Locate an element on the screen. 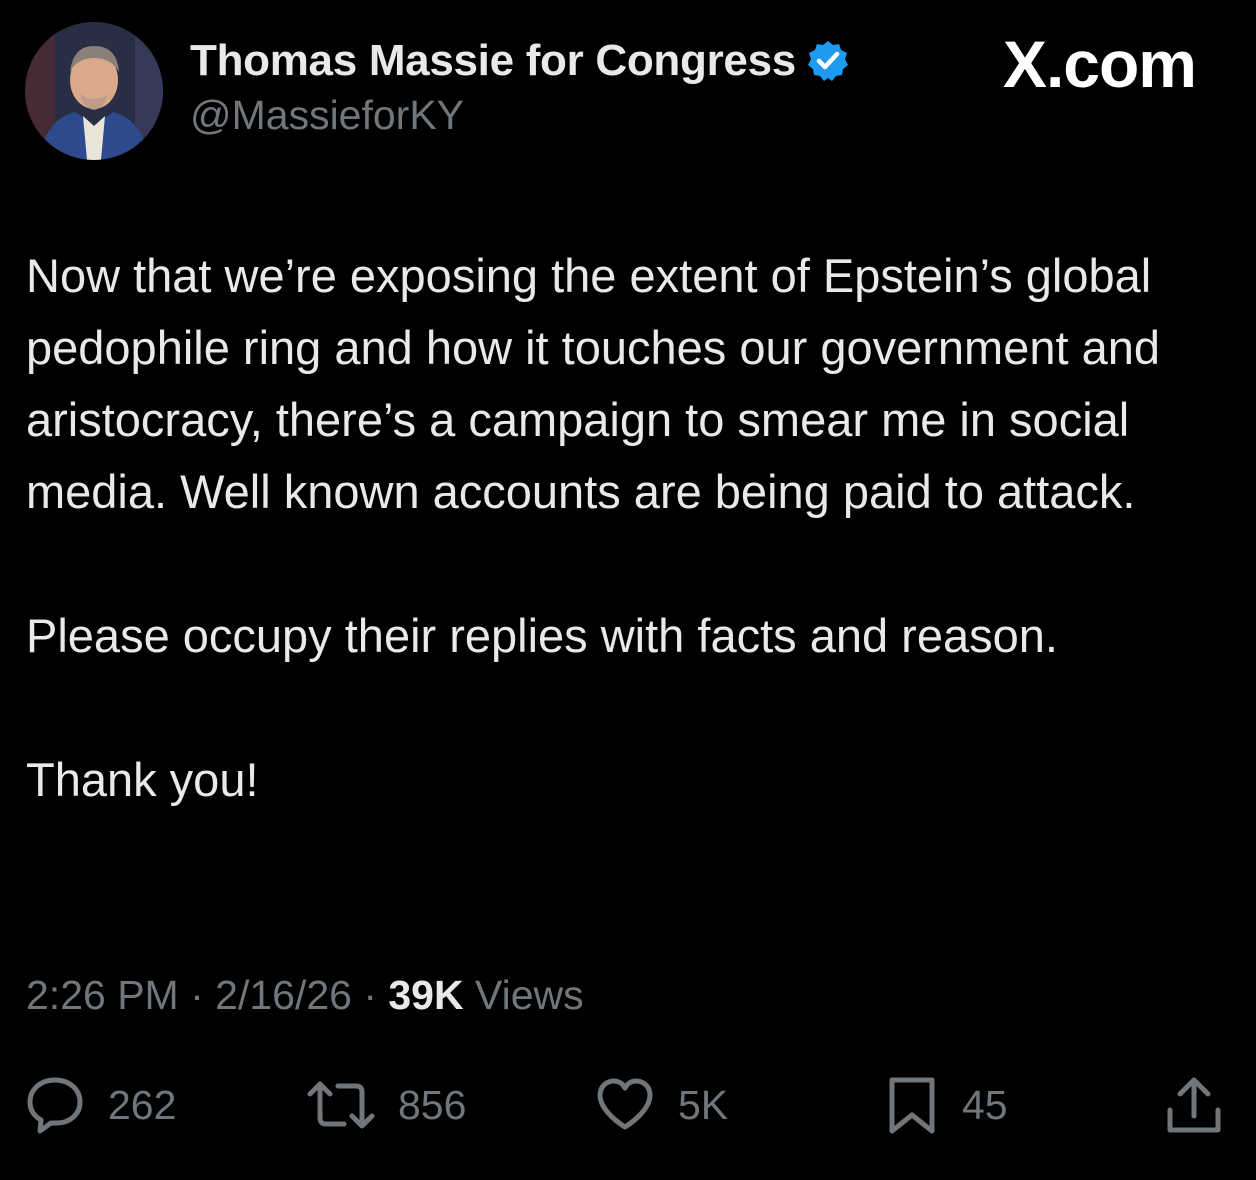  share-upload-icon is located at coordinates (1194, 1105).